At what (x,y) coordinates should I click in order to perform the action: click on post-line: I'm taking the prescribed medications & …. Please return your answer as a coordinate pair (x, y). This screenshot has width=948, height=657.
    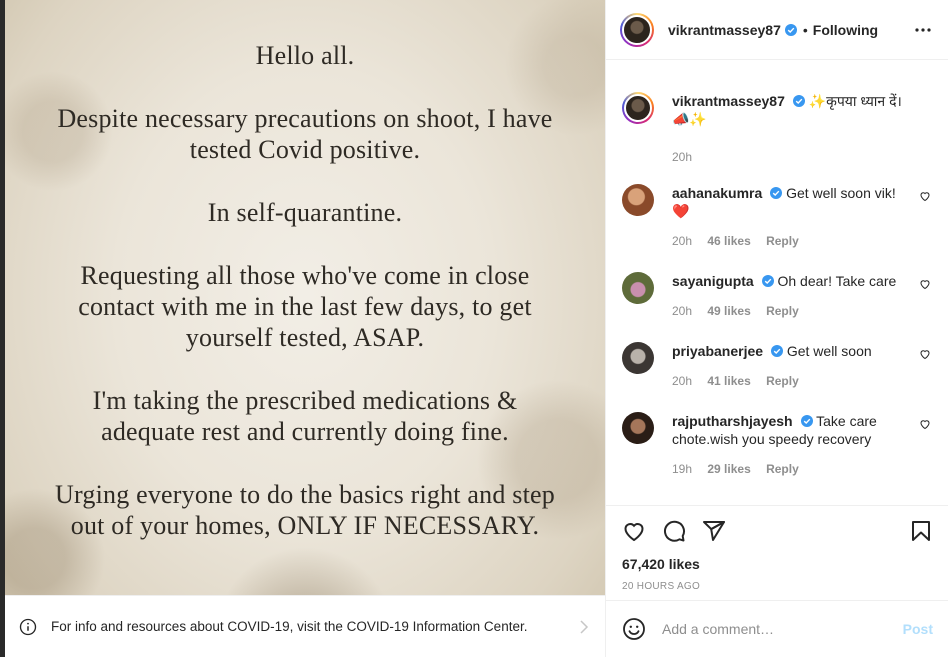
    Looking at the image, I should click on (305, 416).